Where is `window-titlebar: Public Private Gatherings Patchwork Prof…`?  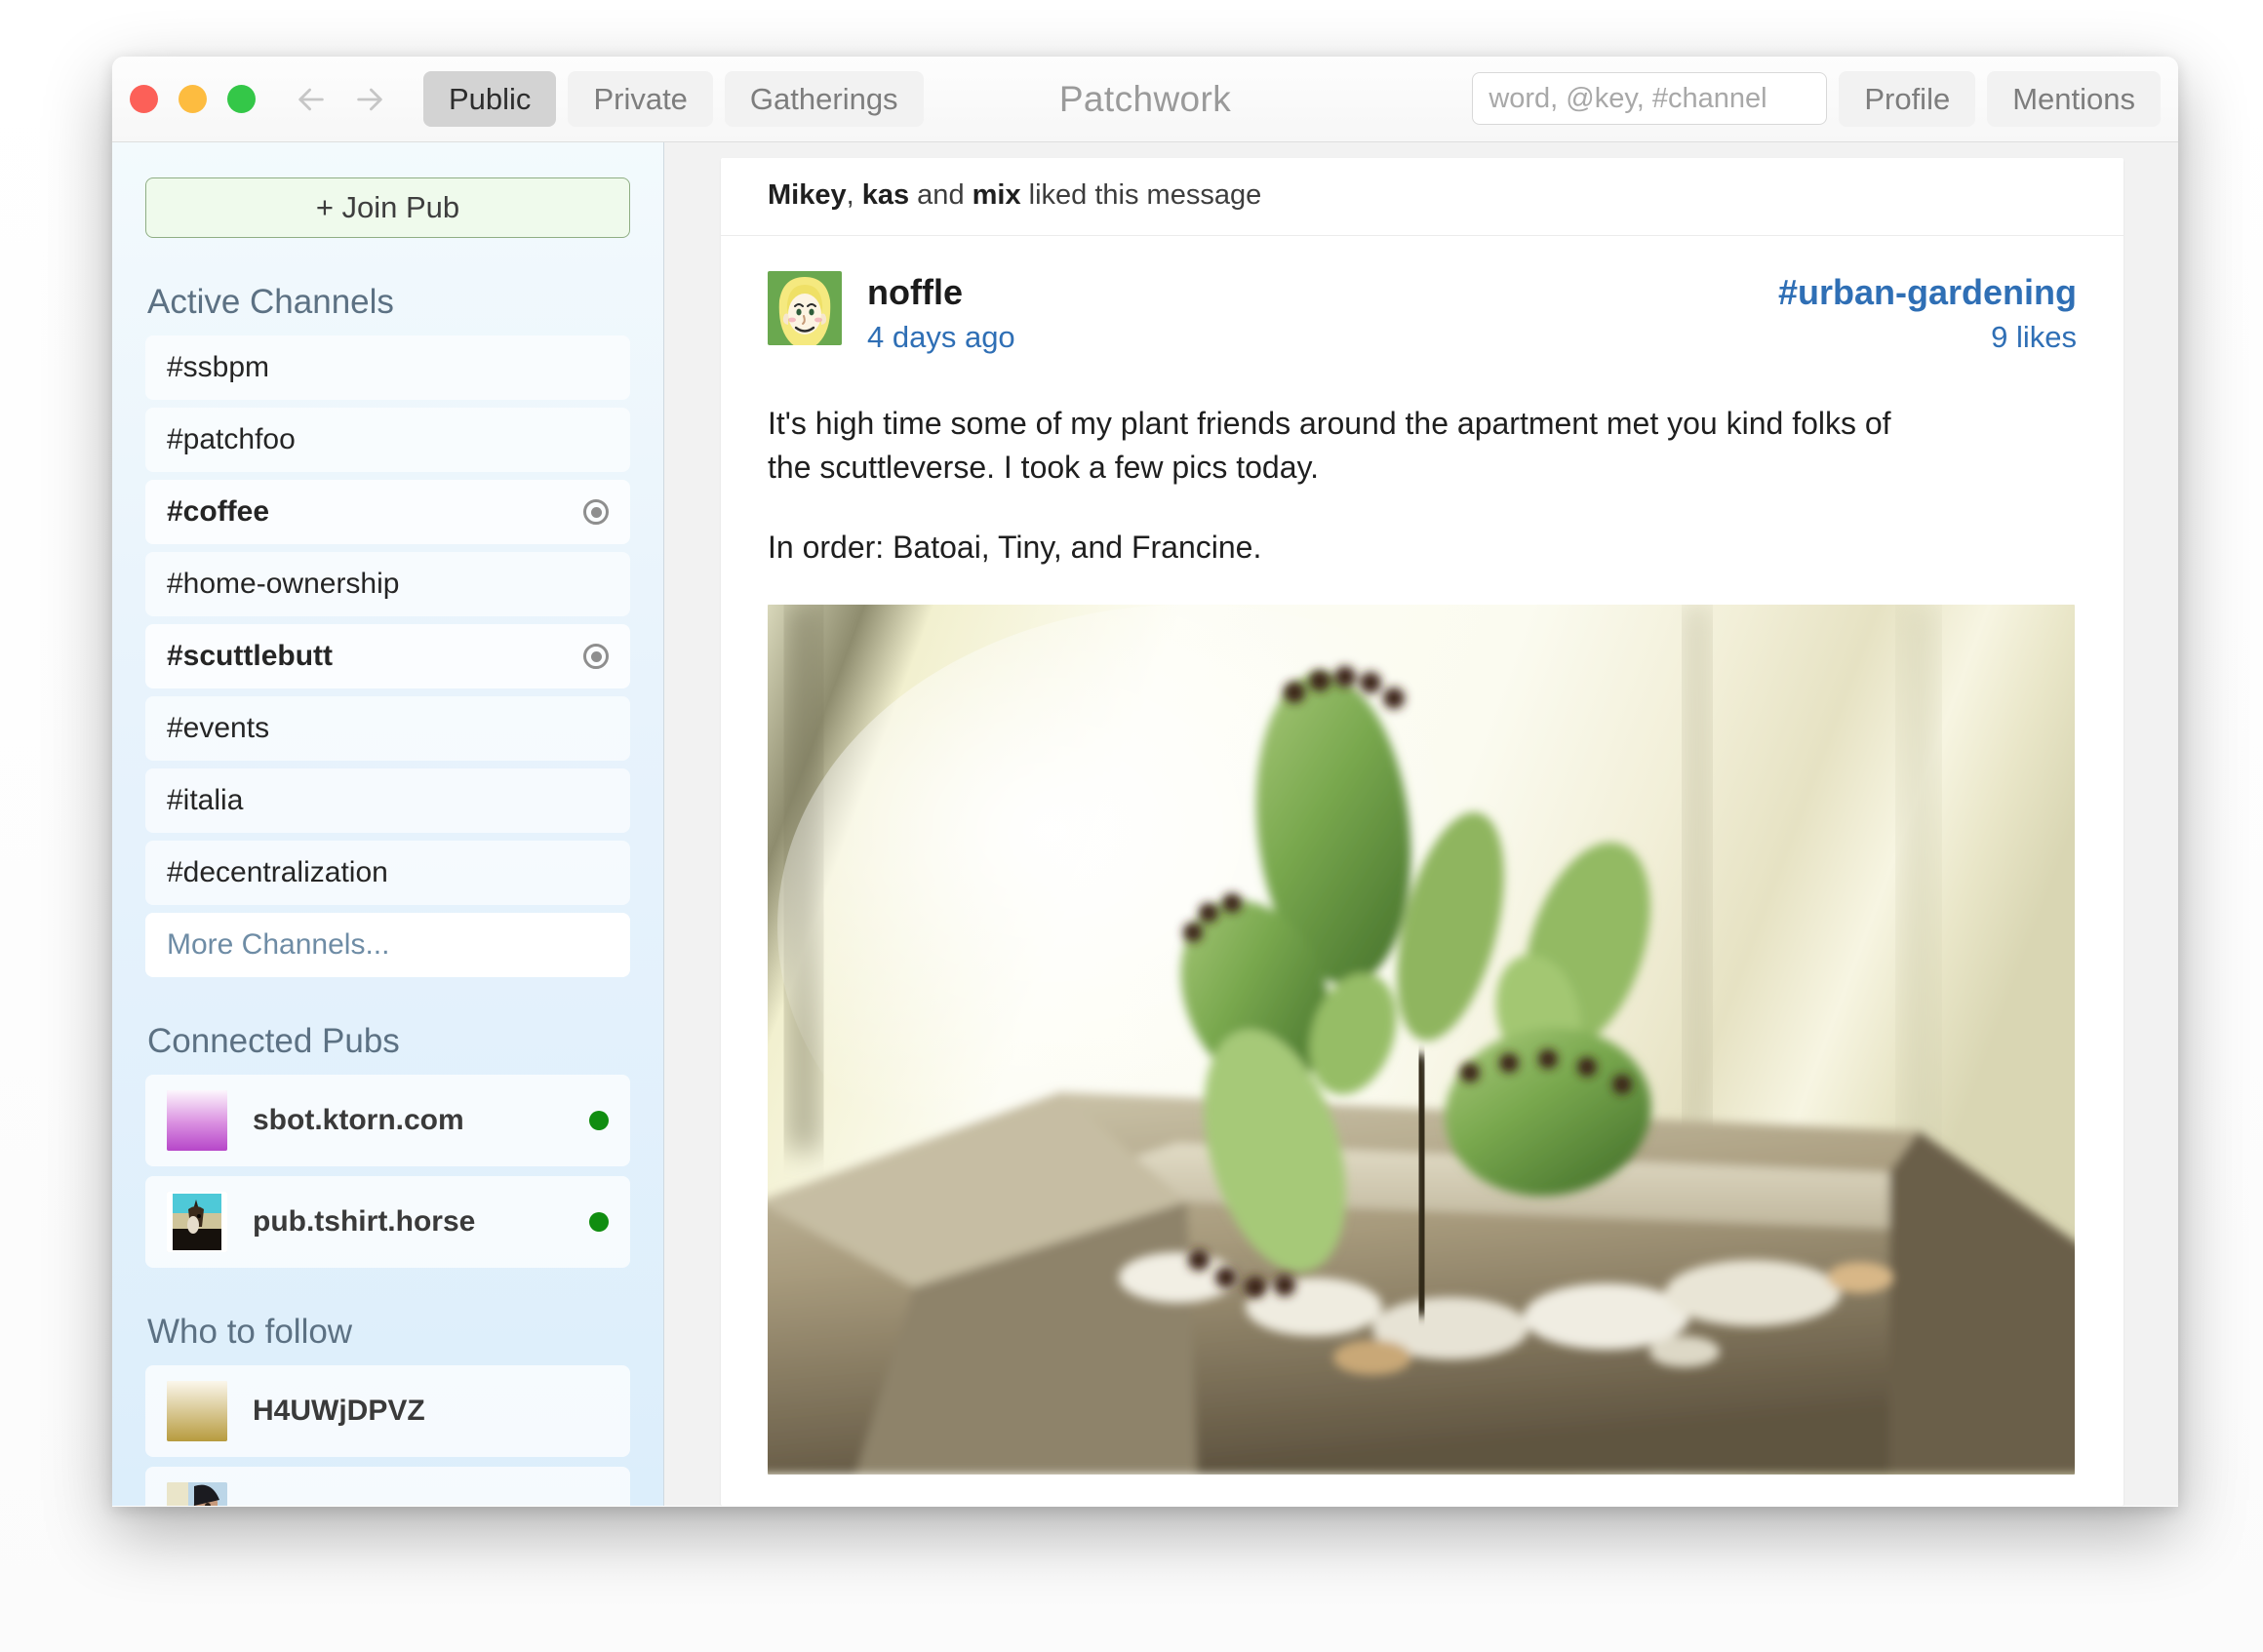
window-titlebar: Public Private Gatherings Patchwork Prof… is located at coordinates (1145, 99).